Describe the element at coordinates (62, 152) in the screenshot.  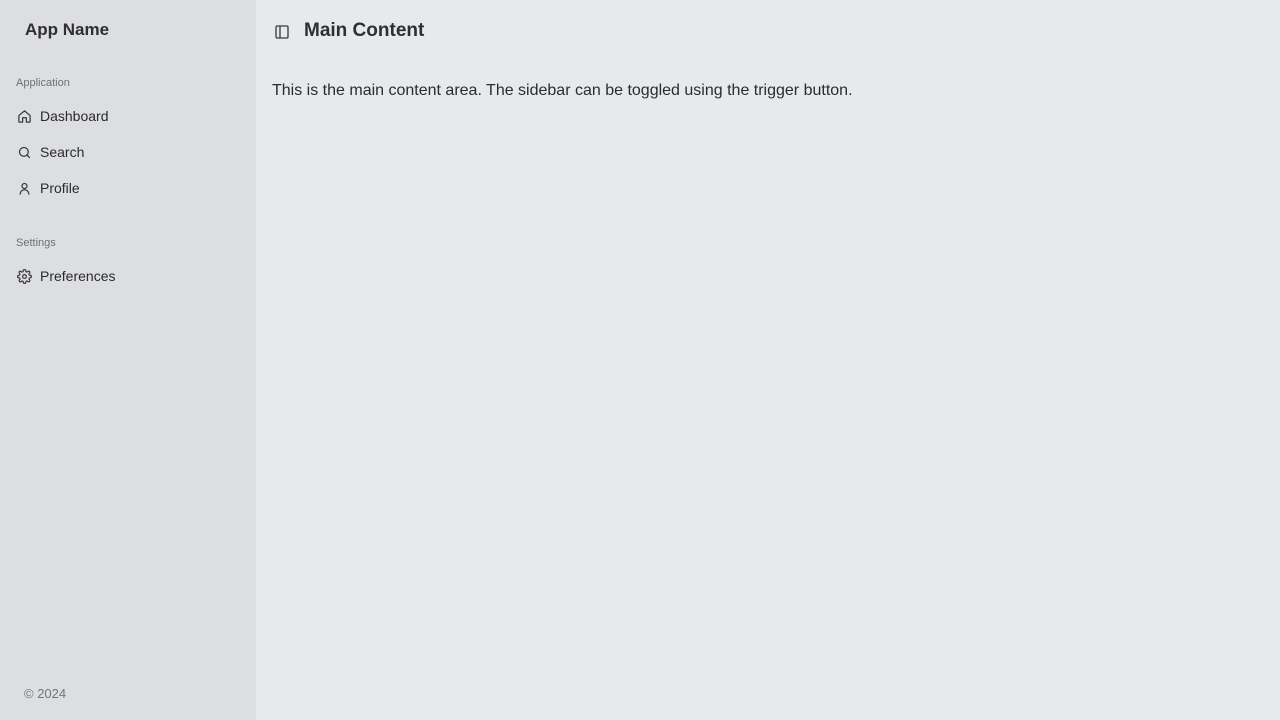
I see `sidebar-item-label: Search` at that location.